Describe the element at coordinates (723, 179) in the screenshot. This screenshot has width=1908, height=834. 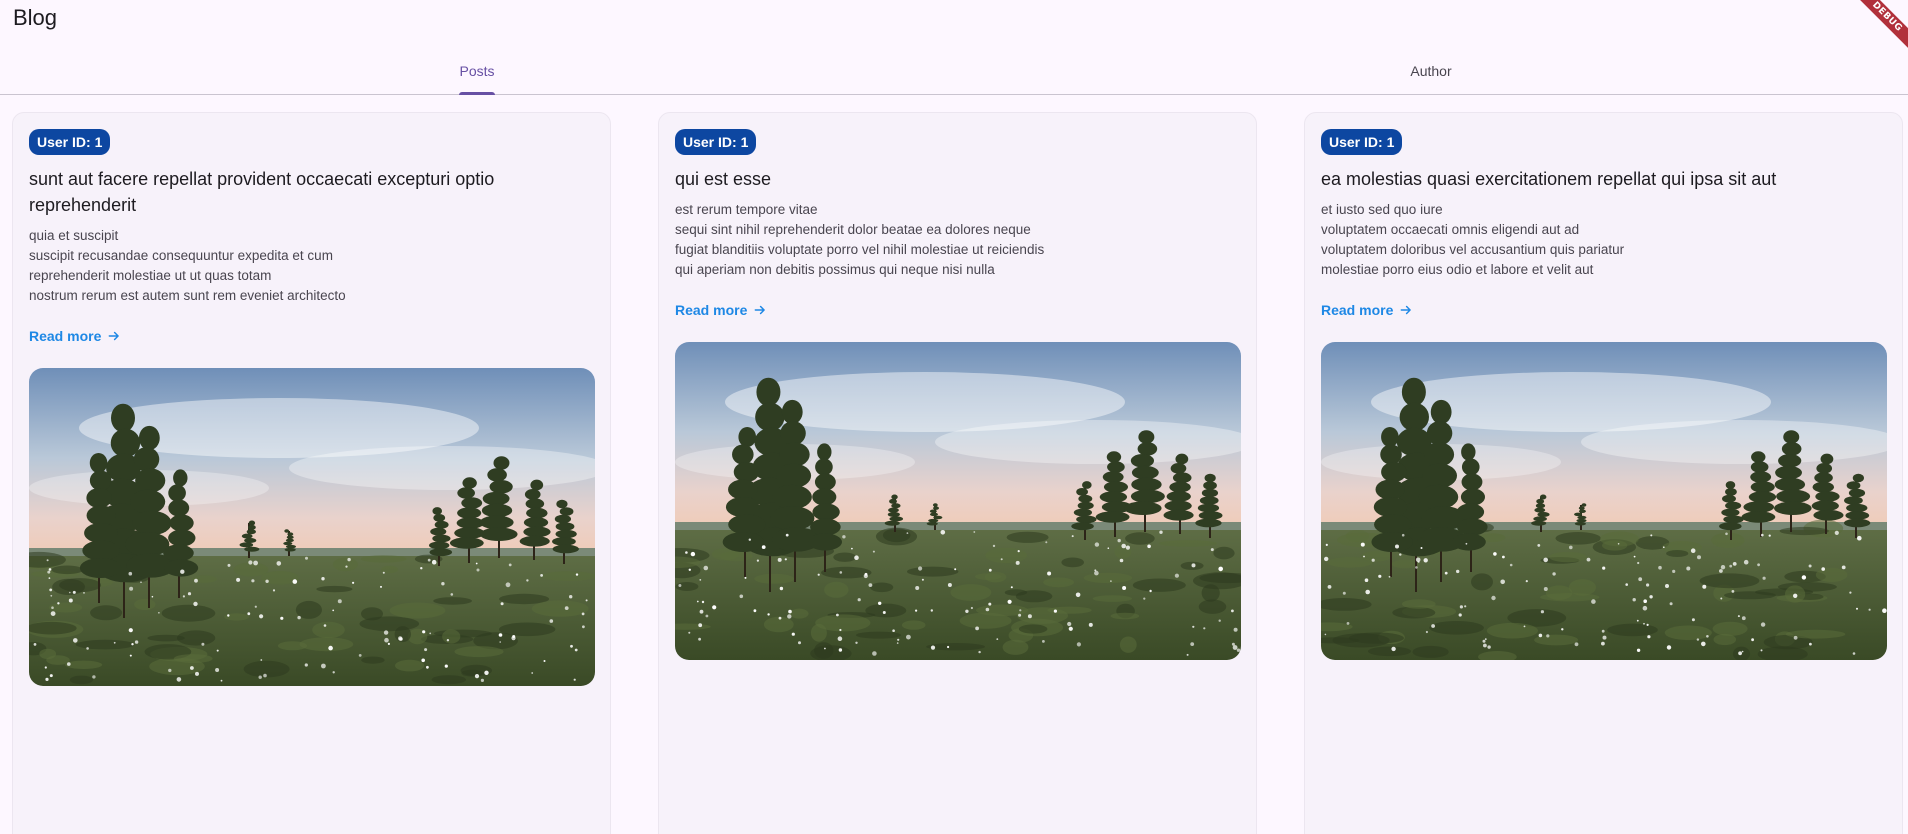
I see `post-title: qui est esse` at that location.